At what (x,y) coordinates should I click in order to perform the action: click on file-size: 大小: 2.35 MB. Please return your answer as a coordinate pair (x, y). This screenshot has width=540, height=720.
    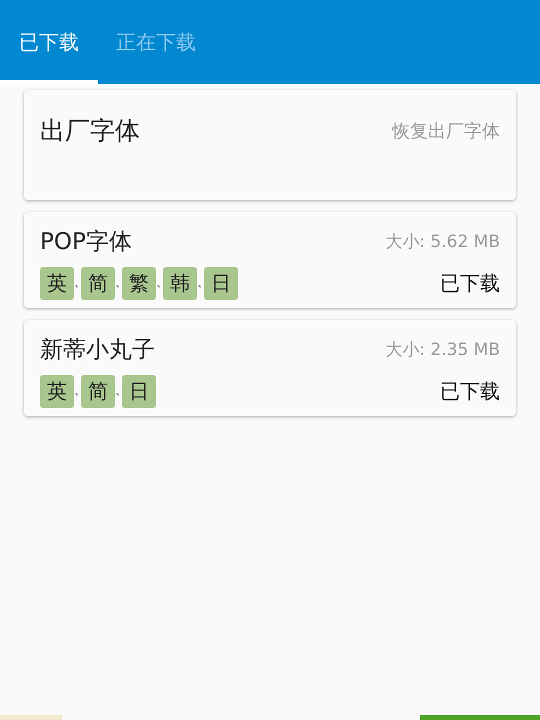
    Looking at the image, I should click on (442, 350).